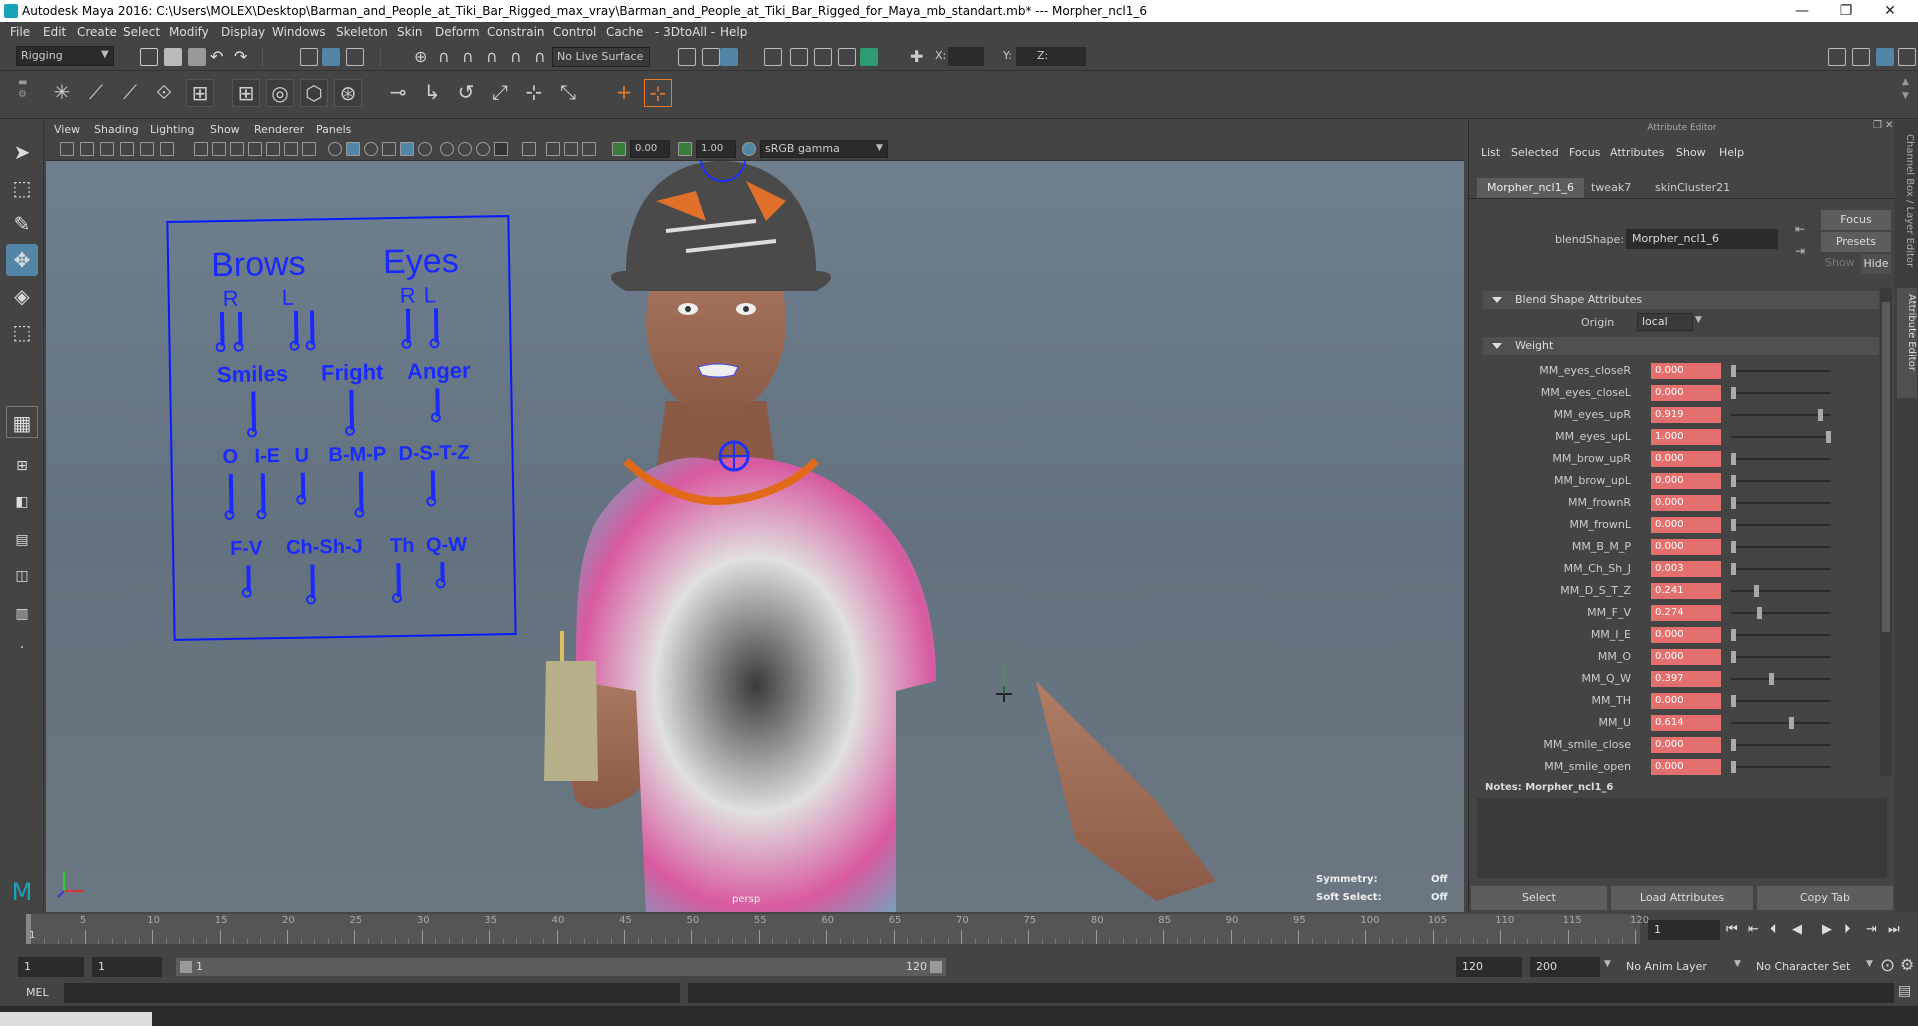  What do you see at coordinates (371, 149) in the screenshot?
I see `default-material-icon` at bounding box center [371, 149].